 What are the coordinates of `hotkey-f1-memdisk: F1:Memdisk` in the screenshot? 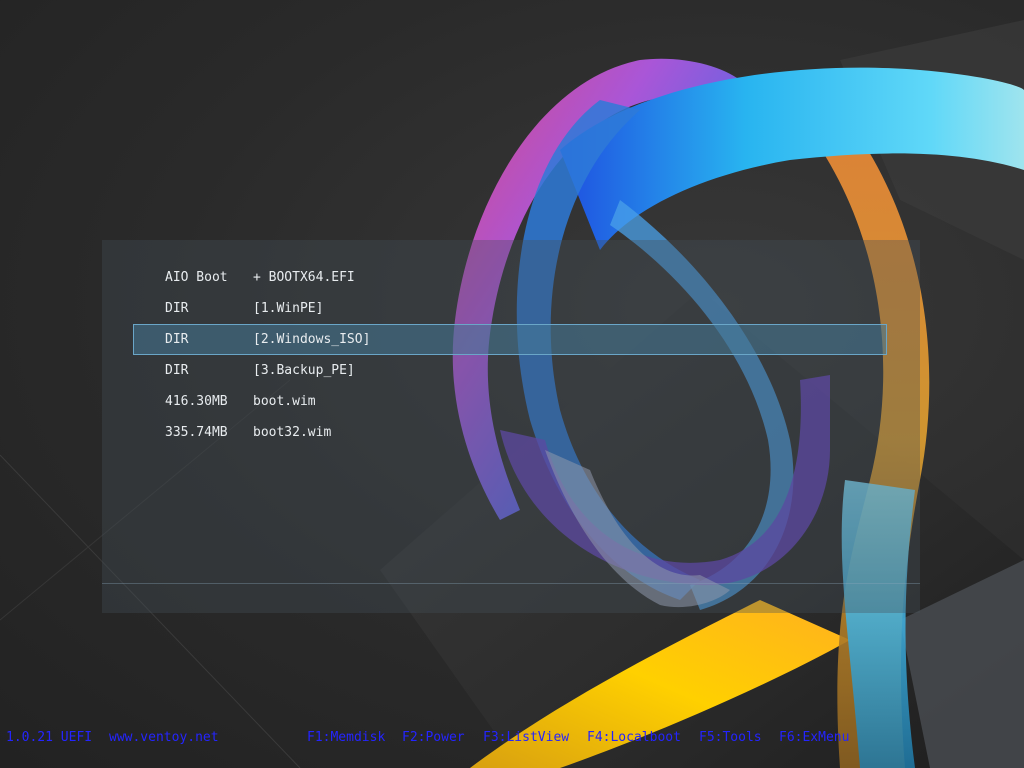 It's located at (346, 738).